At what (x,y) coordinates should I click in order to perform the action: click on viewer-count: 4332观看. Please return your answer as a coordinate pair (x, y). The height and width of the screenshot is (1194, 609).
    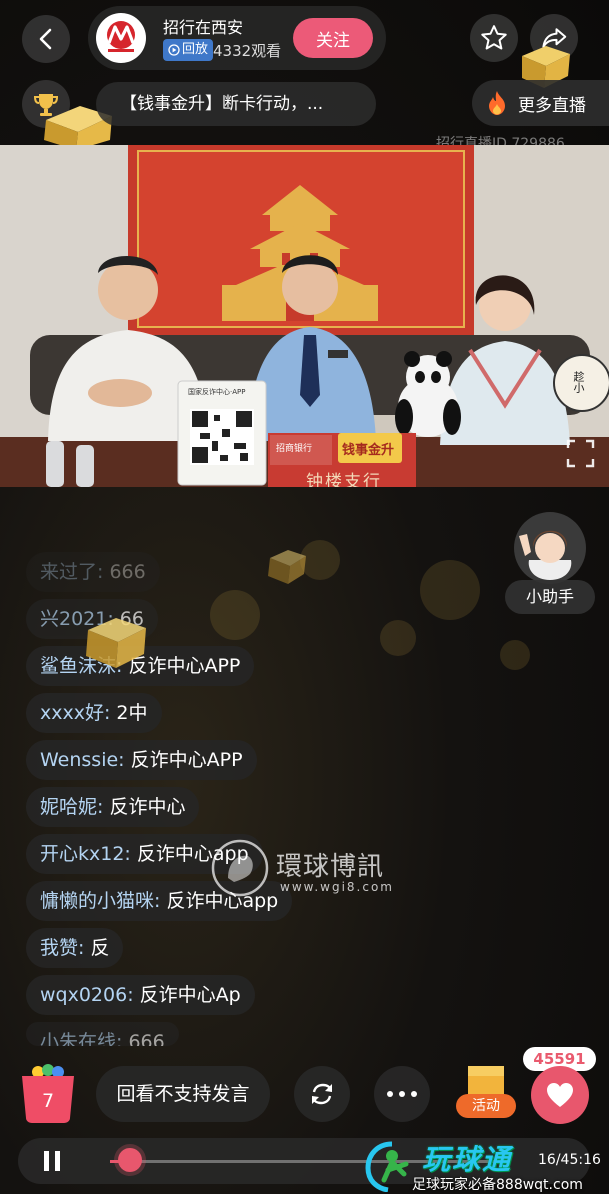
    Looking at the image, I should click on (247, 51).